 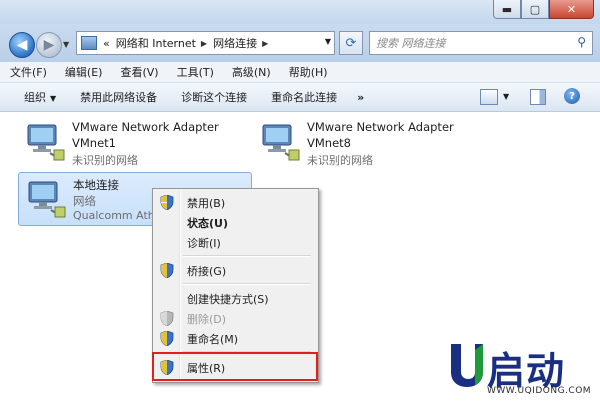 I want to click on address-overflow: «, so click(x=106, y=43).